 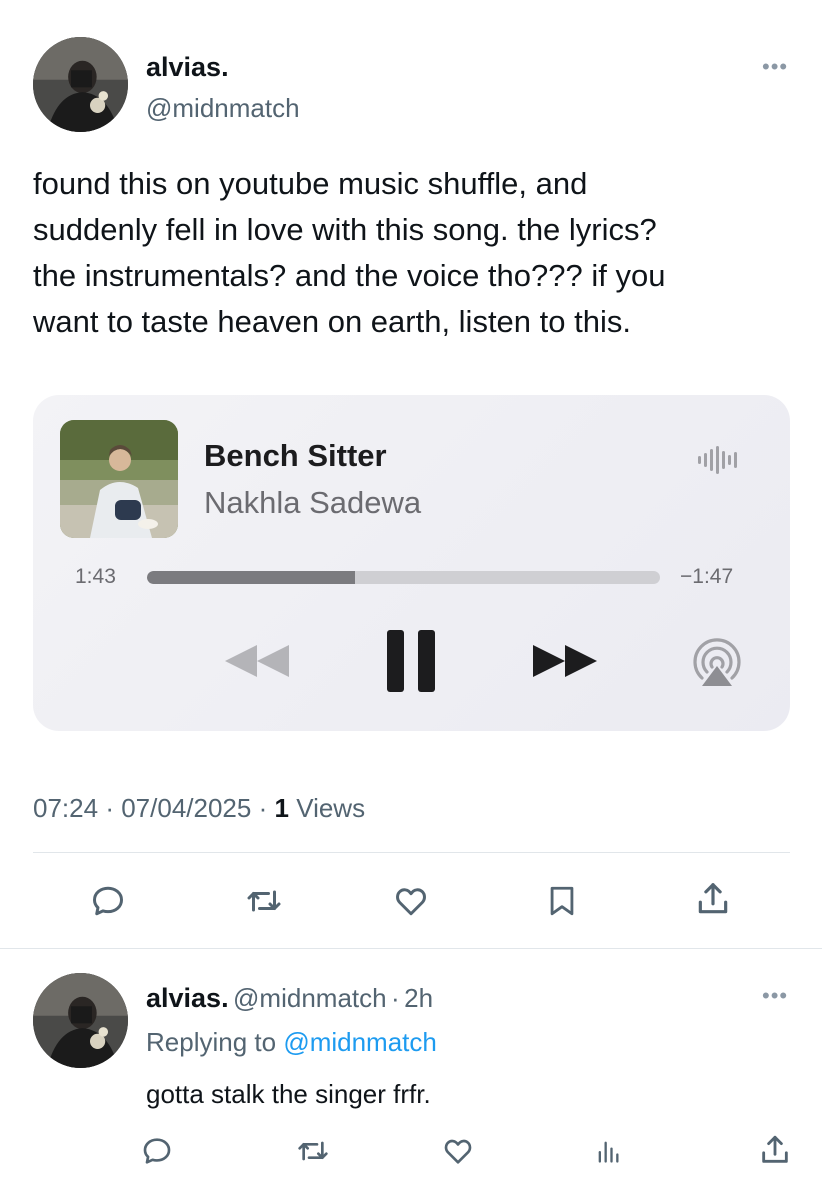 I want to click on audio-waveform-icon, so click(x=720, y=462).